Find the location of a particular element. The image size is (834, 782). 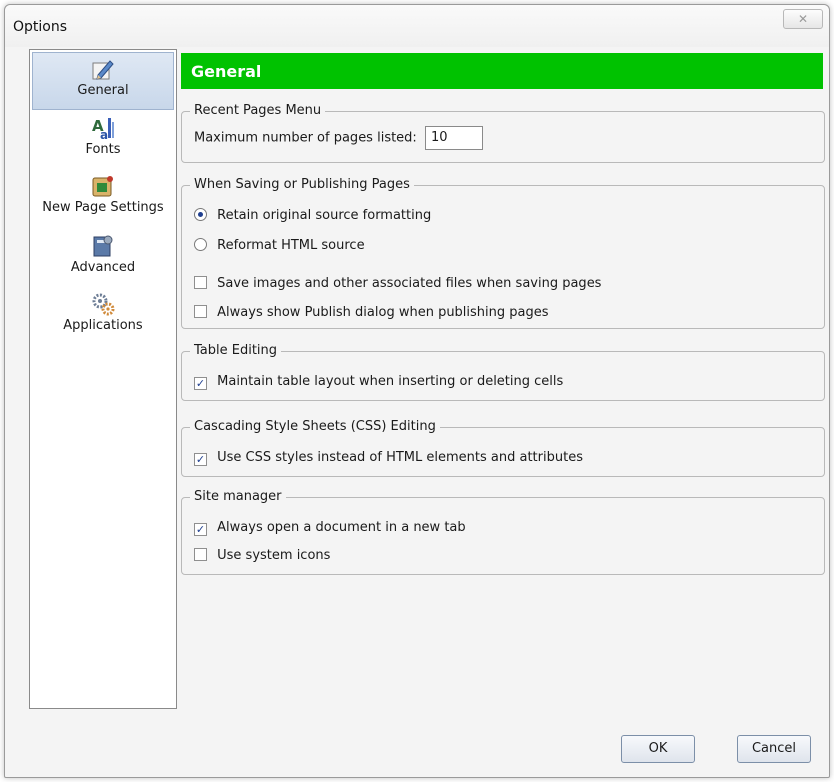

option-label: Always open a document in a new tab is located at coordinates (341, 527).